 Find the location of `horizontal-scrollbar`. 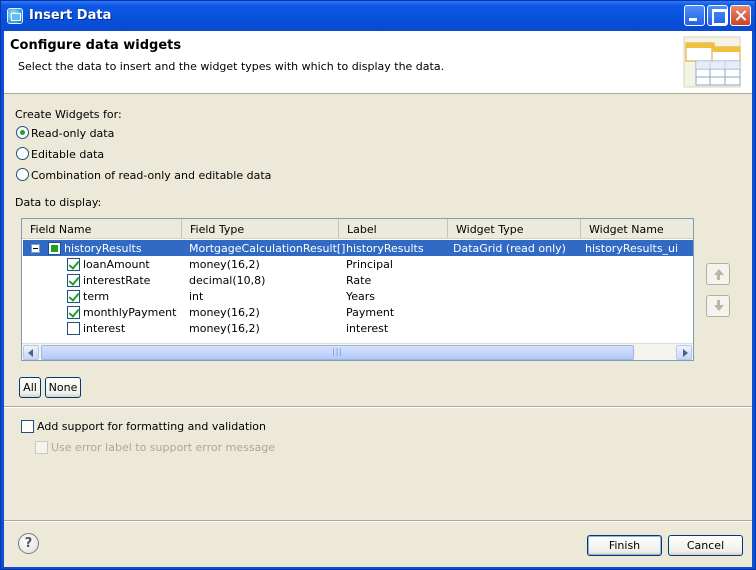

horizontal-scrollbar is located at coordinates (357, 351).